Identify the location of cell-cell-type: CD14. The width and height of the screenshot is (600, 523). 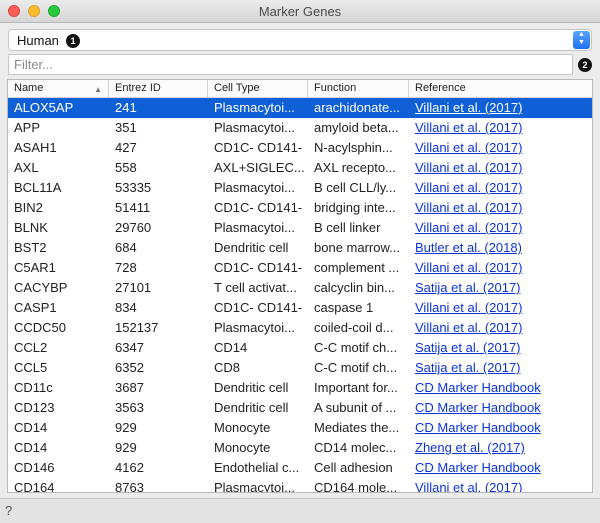
(231, 347).